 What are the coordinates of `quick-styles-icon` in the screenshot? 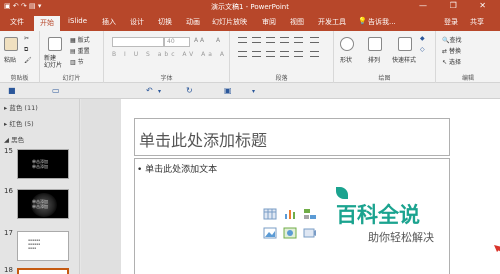 It's located at (405, 44).